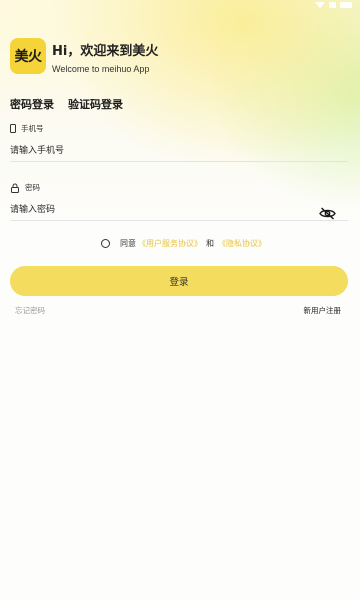 This screenshot has width=360, height=600. What do you see at coordinates (32, 128) in the screenshot?
I see `phone-label-text: 手机号` at bounding box center [32, 128].